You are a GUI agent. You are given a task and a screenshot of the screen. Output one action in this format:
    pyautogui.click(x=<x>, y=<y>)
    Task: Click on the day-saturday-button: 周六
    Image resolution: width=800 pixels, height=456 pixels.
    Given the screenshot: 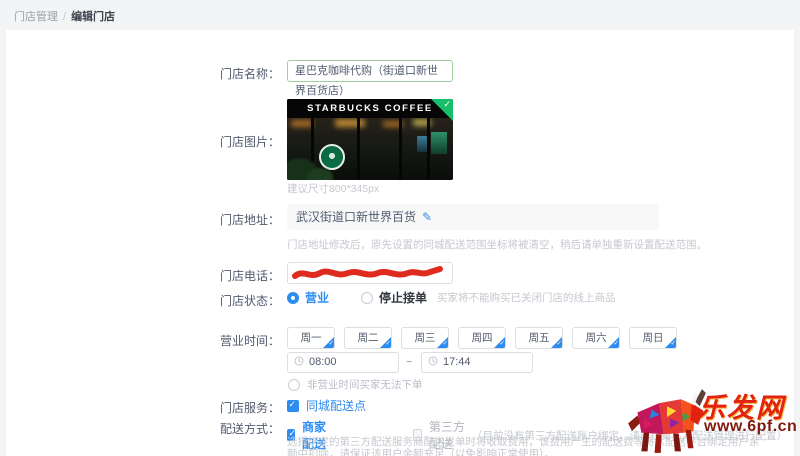 What is the action you would take?
    pyautogui.click(x=596, y=338)
    